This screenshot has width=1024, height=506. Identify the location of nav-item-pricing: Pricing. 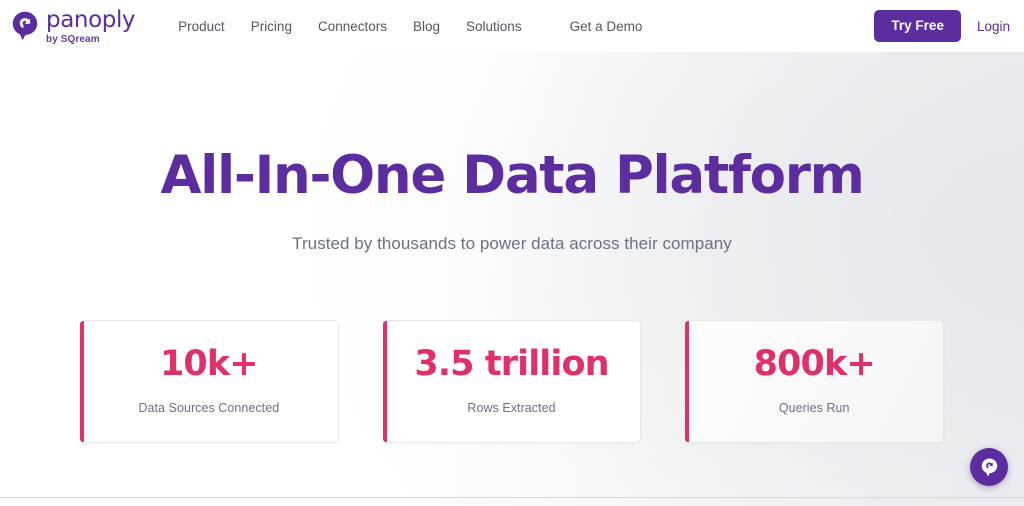
(271, 26).